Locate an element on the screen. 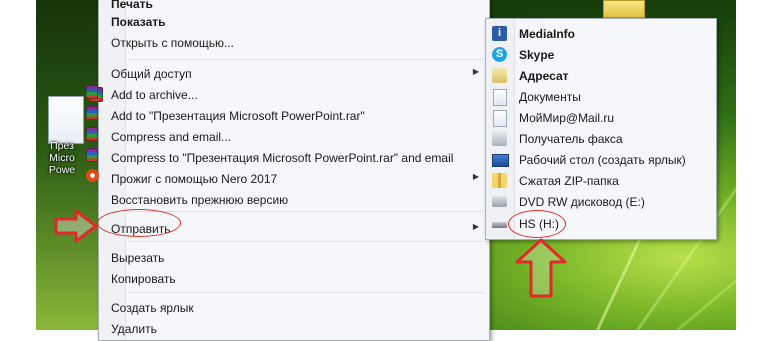  menu-item-sharing: Общий доступ ▶ is located at coordinates (294, 73).